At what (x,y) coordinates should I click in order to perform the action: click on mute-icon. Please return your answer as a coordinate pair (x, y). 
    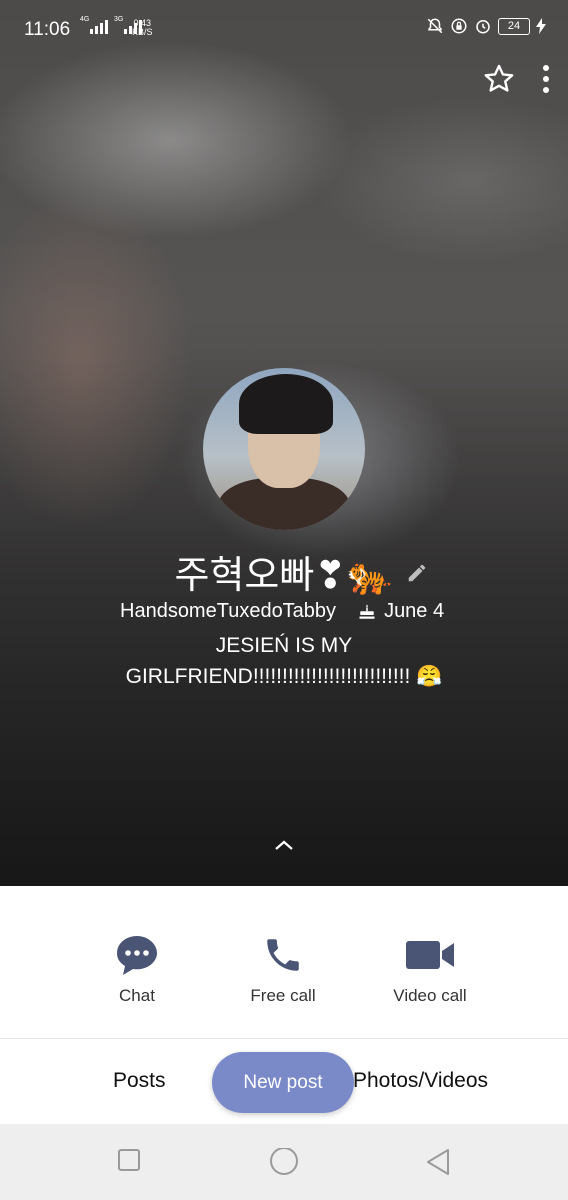
    Looking at the image, I should click on (435, 26).